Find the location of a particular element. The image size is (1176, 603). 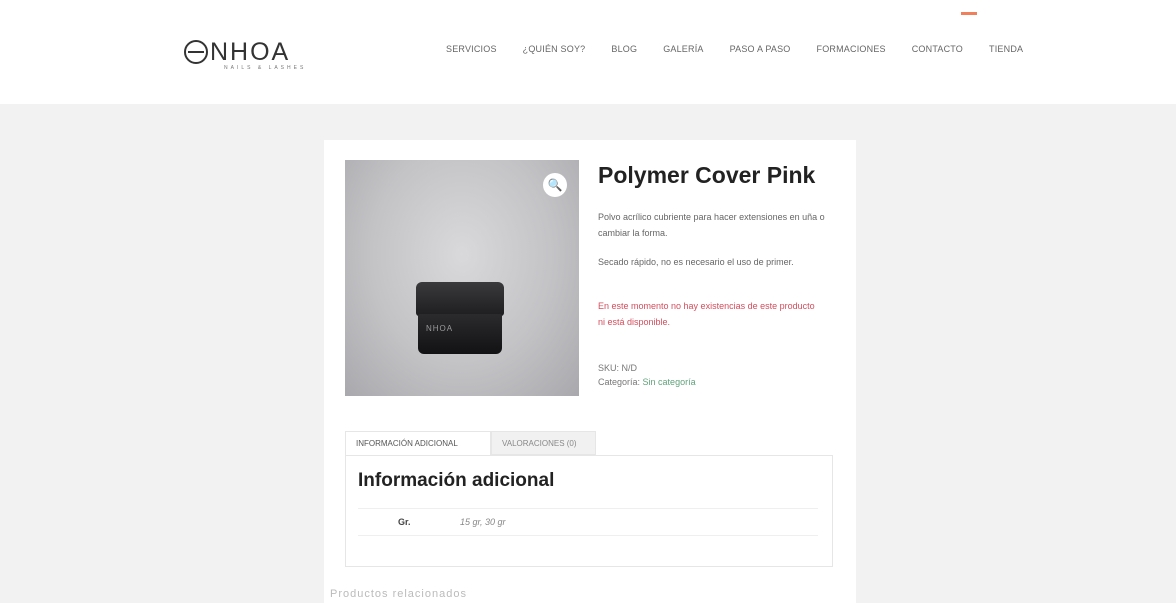

tab-additional-info: Información adicional is located at coordinates (418, 443).